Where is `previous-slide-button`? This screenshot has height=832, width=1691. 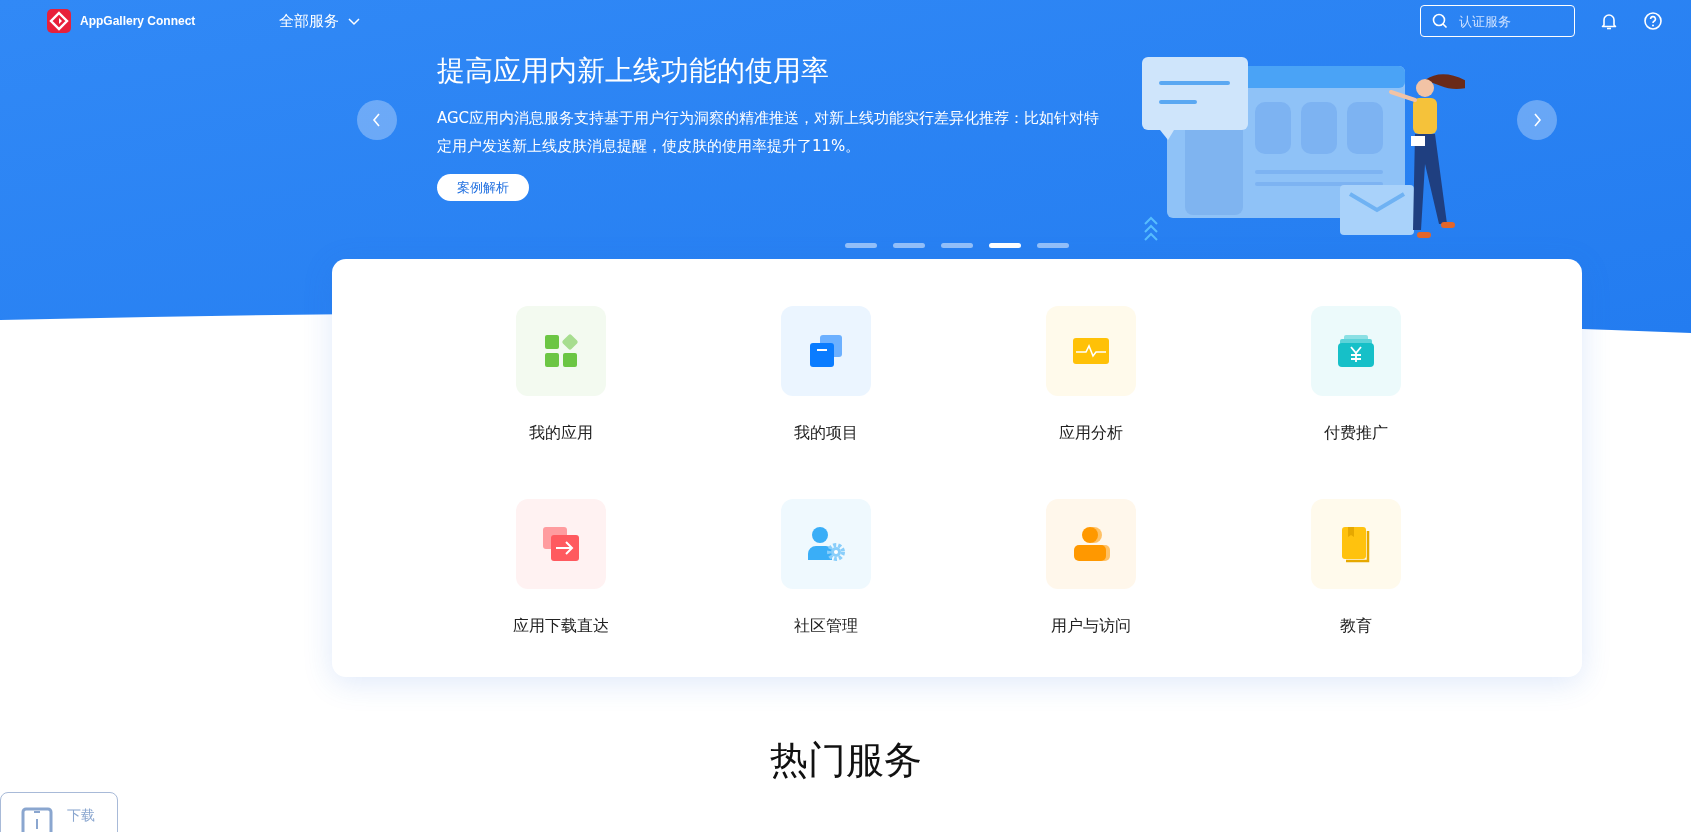
previous-slide-button is located at coordinates (377, 120).